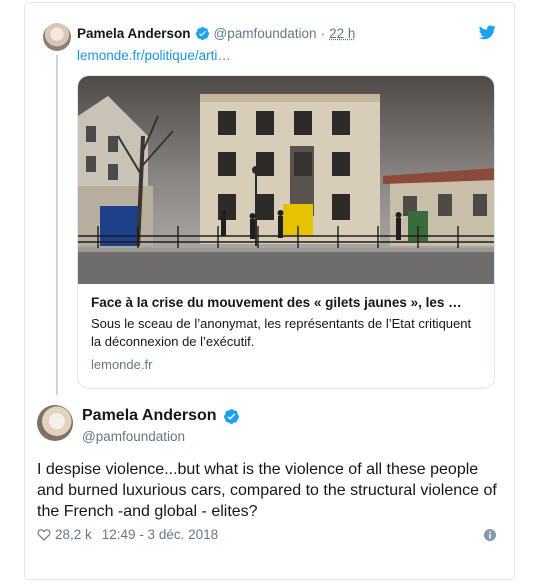  What do you see at coordinates (487, 32) in the screenshot?
I see `twitter-bird-icon` at bounding box center [487, 32].